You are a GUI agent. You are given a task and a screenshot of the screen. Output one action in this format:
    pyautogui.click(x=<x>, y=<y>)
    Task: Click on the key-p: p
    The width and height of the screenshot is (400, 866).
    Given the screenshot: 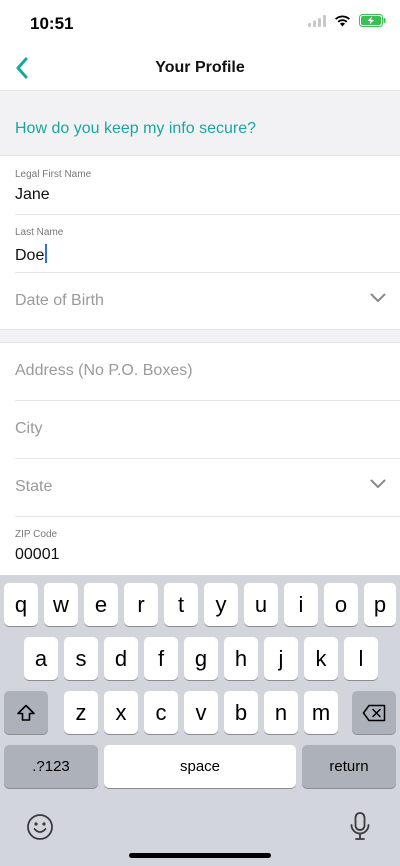 What is the action you would take?
    pyautogui.click(x=380, y=604)
    